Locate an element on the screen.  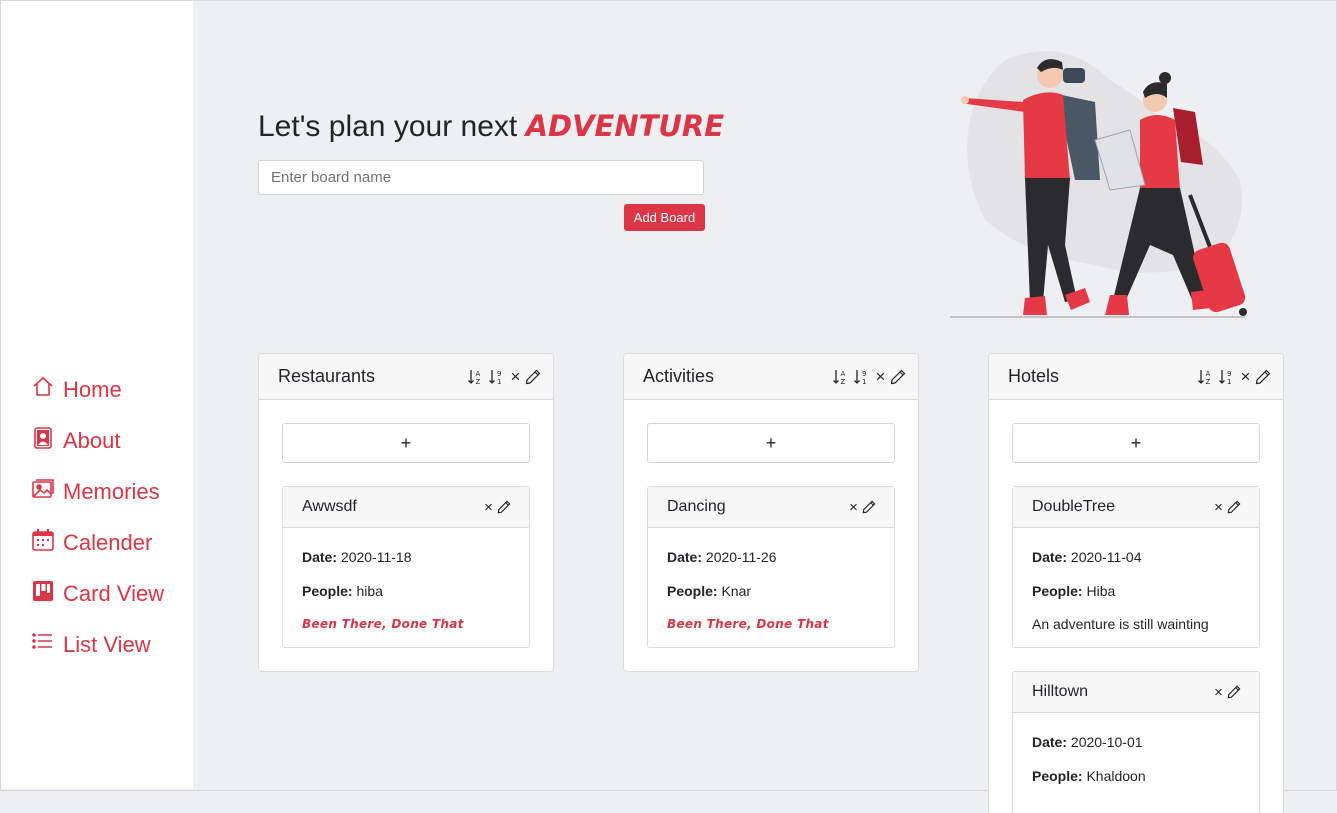
date-value: 2020-11-18 is located at coordinates (376, 557).